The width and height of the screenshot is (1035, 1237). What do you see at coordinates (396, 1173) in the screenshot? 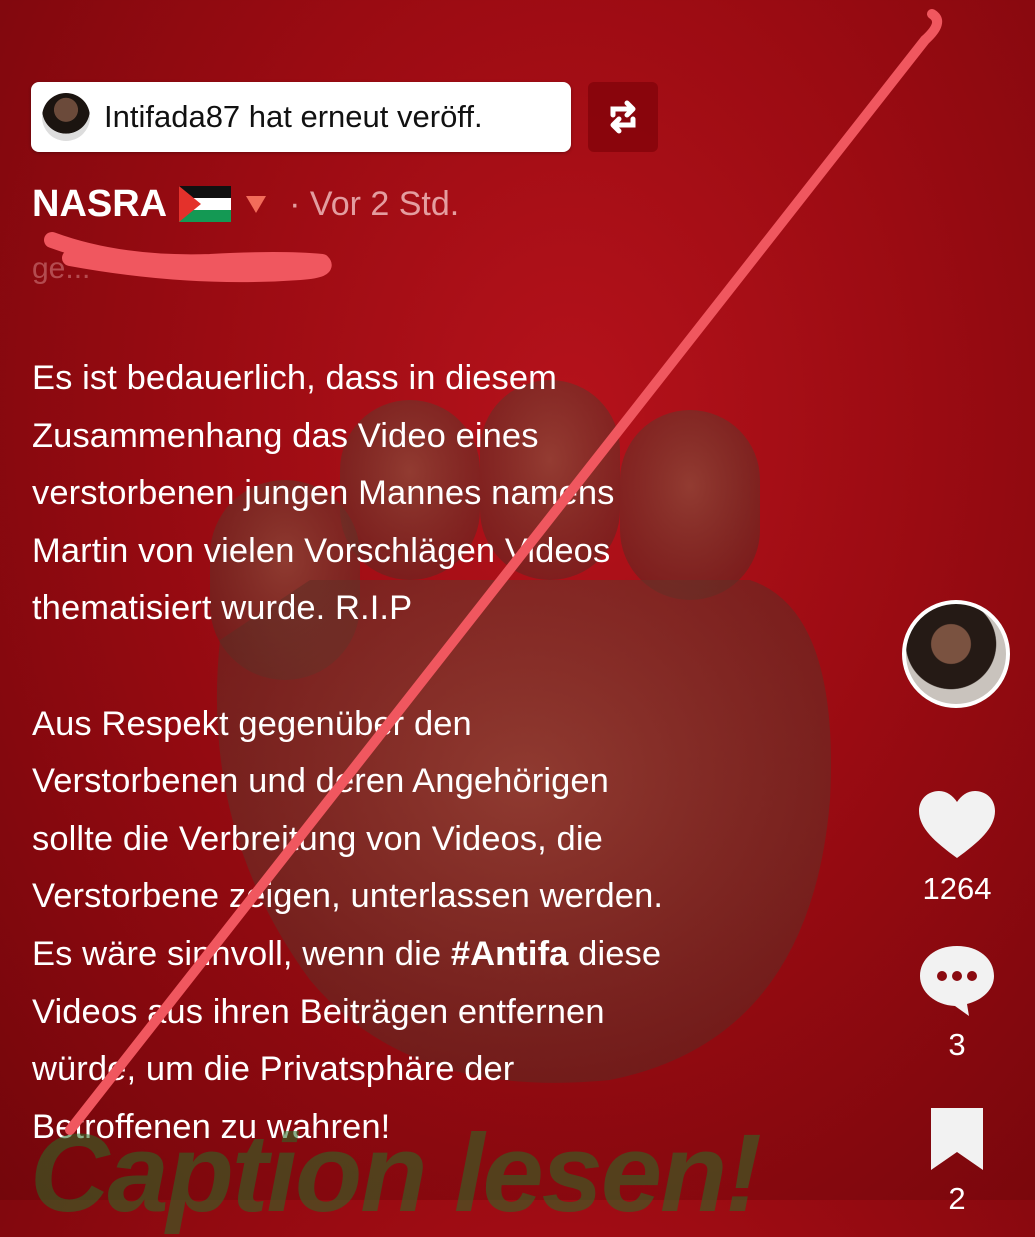
I see `caption-lesen-watermark: Caption lesen!` at bounding box center [396, 1173].